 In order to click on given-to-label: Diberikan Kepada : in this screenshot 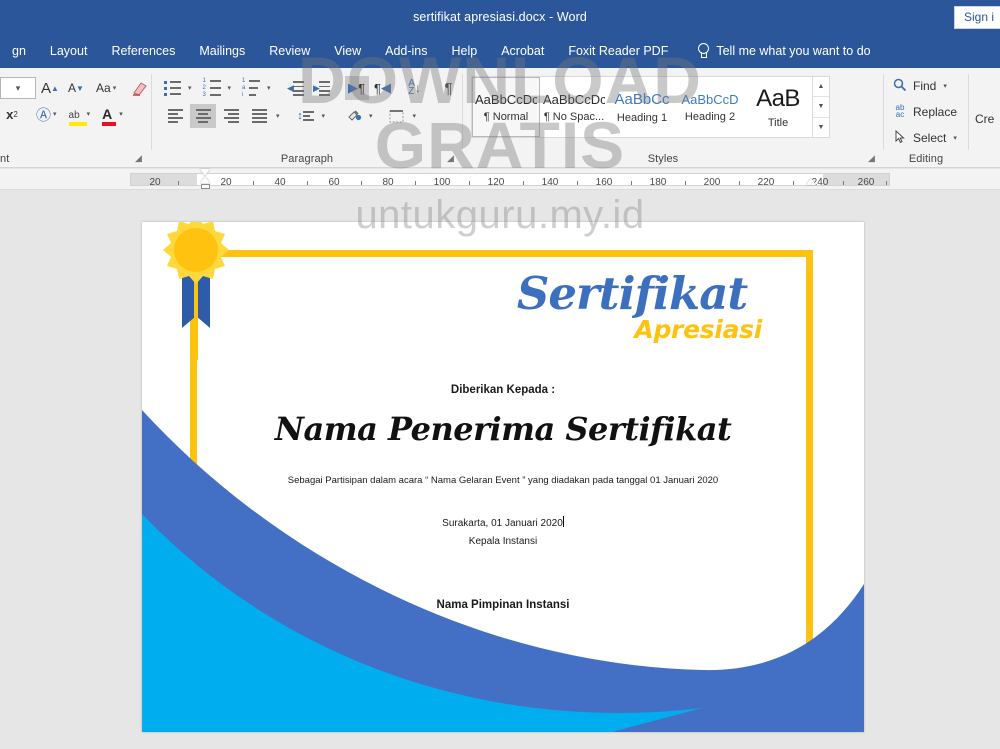, I will do `click(503, 390)`.